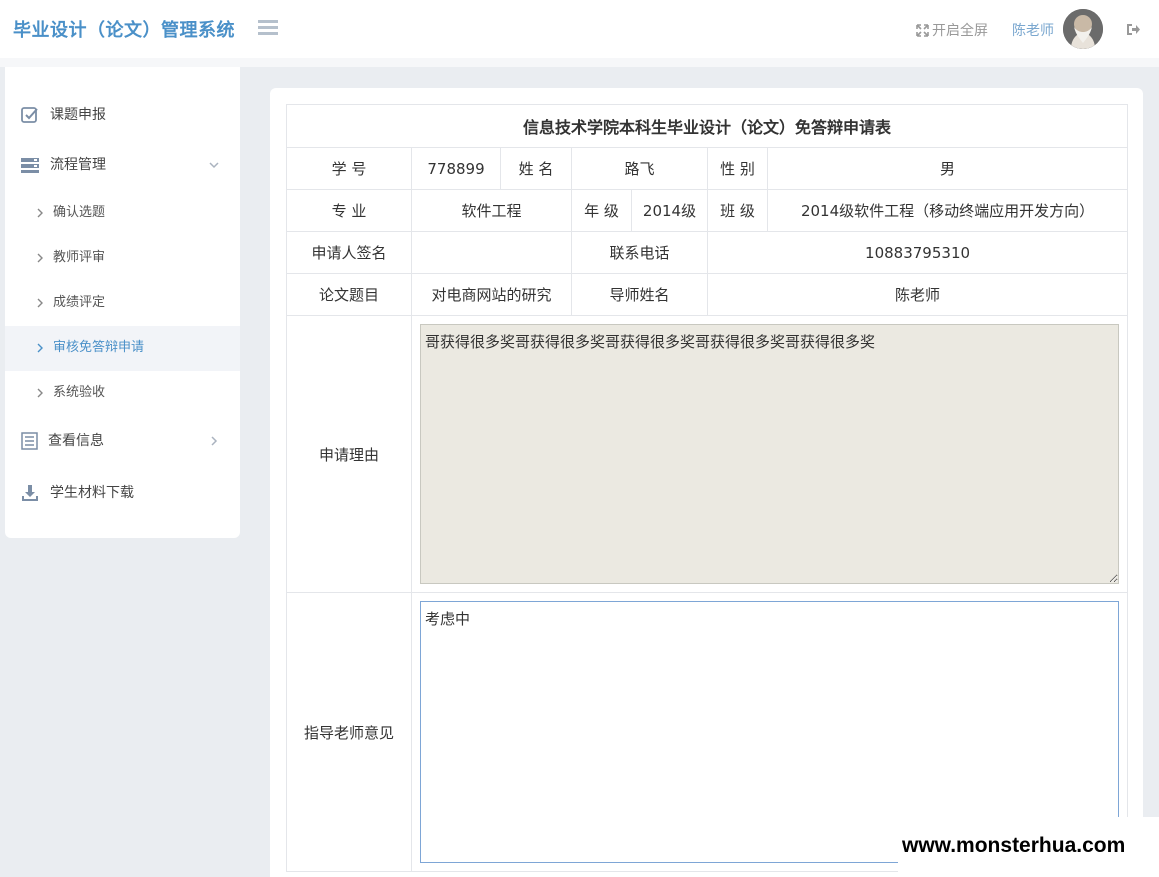  What do you see at coordinates (78, 115) in the screenshot?
I see `sidebar-item-label: 课题申报` at bounding box center [78, 115].